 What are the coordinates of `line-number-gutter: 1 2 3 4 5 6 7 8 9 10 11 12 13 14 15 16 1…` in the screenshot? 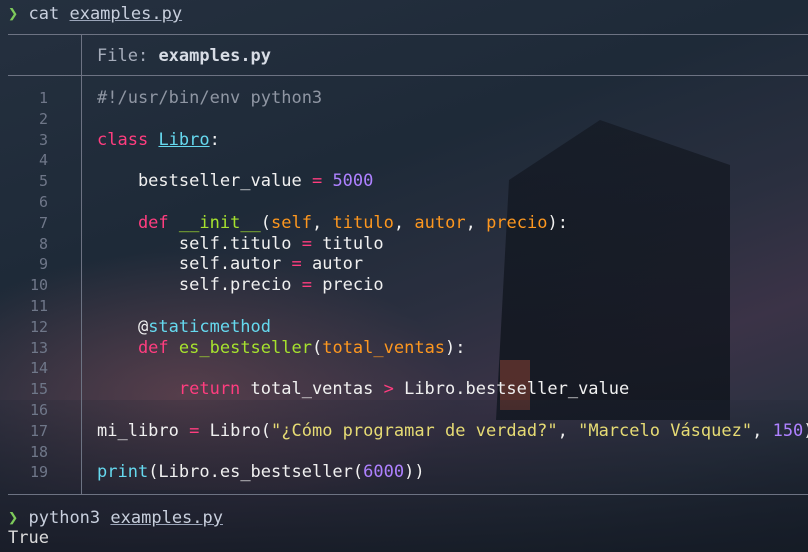 It's located at (33, 285).